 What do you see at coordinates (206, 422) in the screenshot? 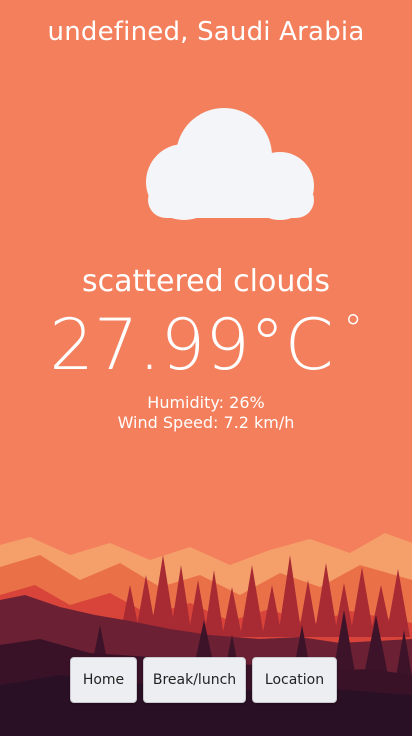
I see `wind-speed-text: Wind Speed: 7.2 km/h` at bounding box center [206, 422].